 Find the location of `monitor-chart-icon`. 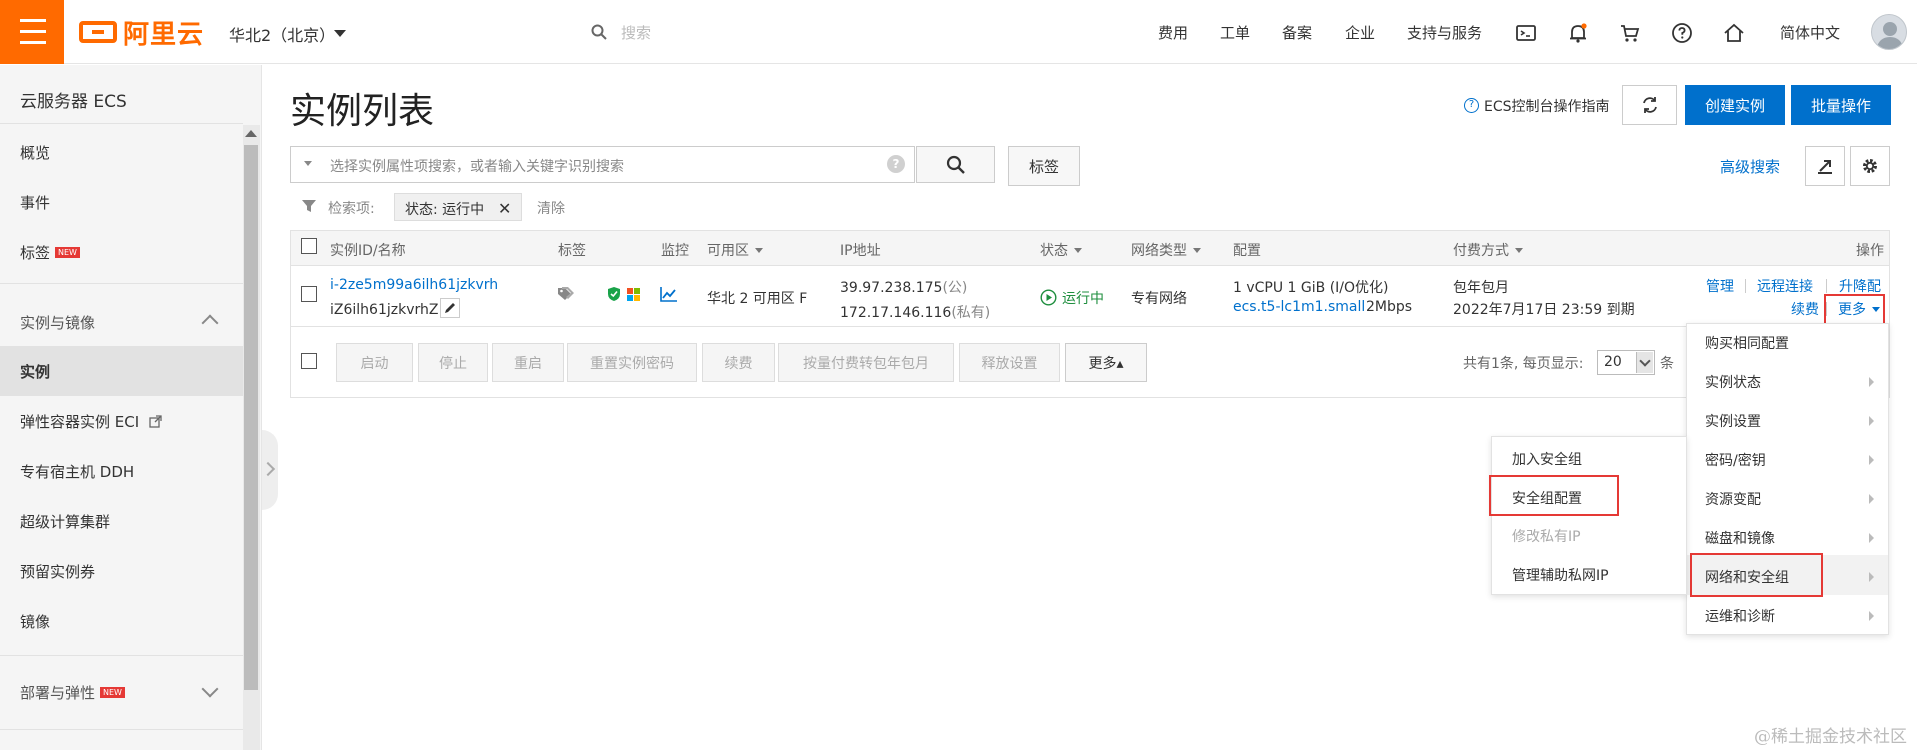

monitor-chart-icon is located at coordinates (668, 294).